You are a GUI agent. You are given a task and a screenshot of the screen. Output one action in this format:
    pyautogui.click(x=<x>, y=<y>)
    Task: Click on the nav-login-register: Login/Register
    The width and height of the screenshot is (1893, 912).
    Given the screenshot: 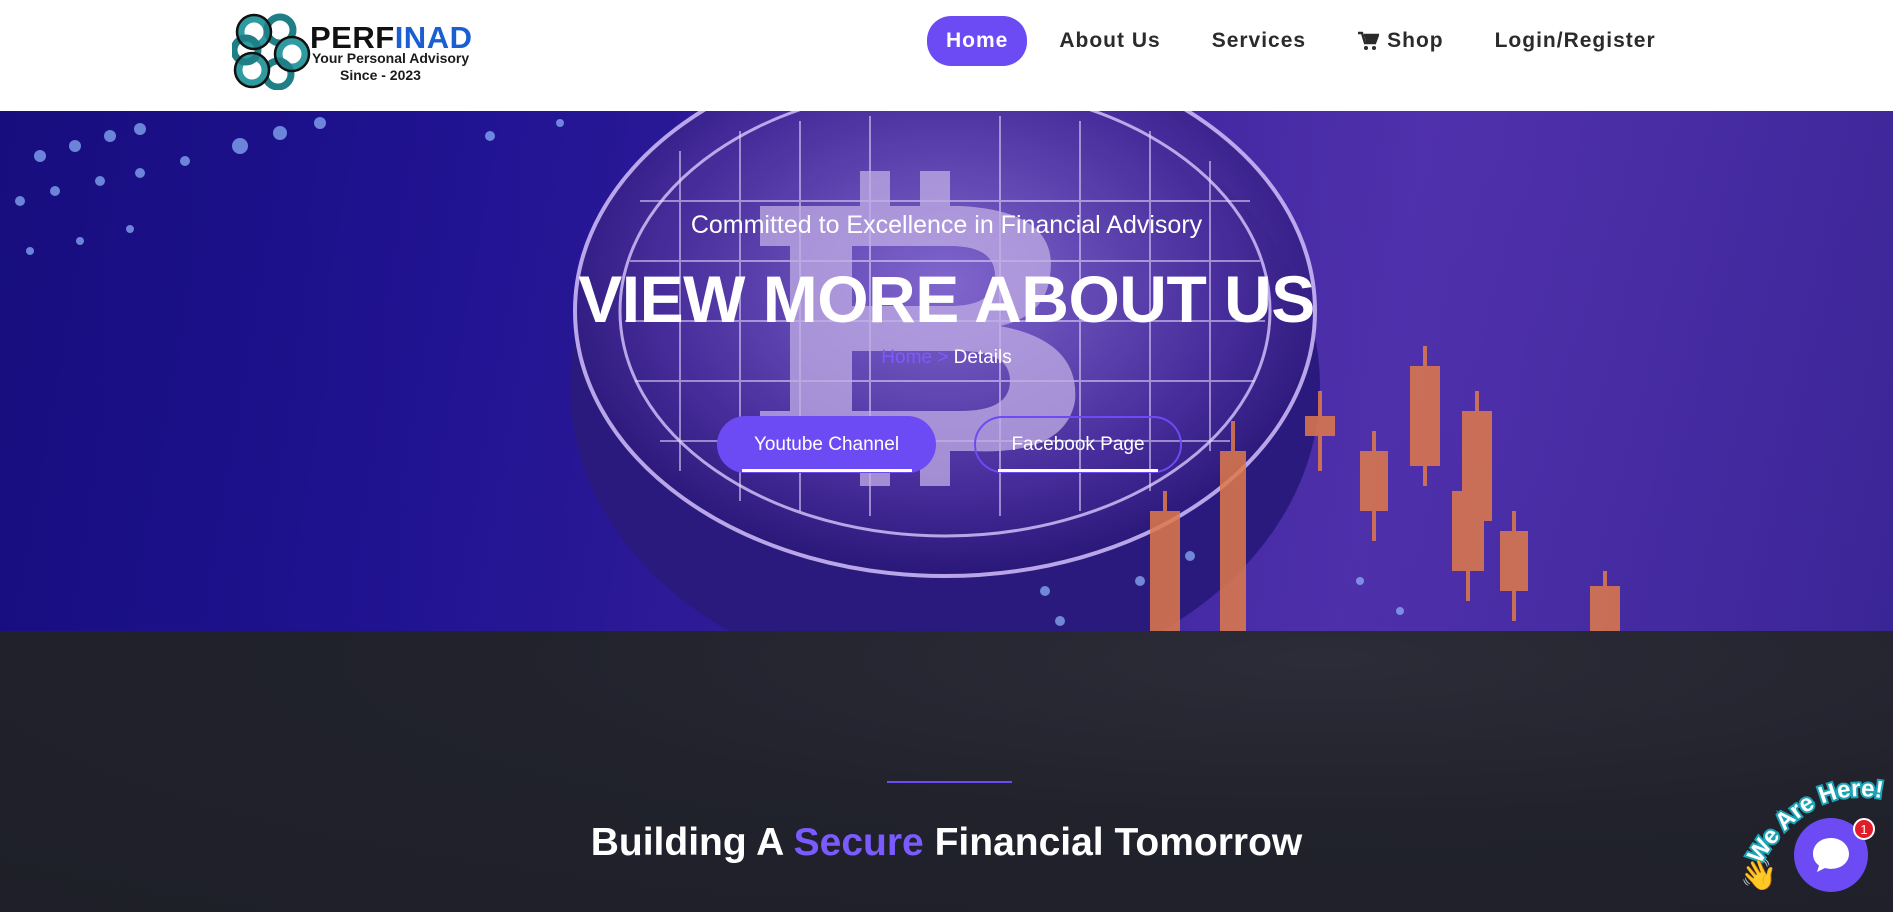 What is the action you would take?
    pyautogui.click(x=1575, y=41)
    